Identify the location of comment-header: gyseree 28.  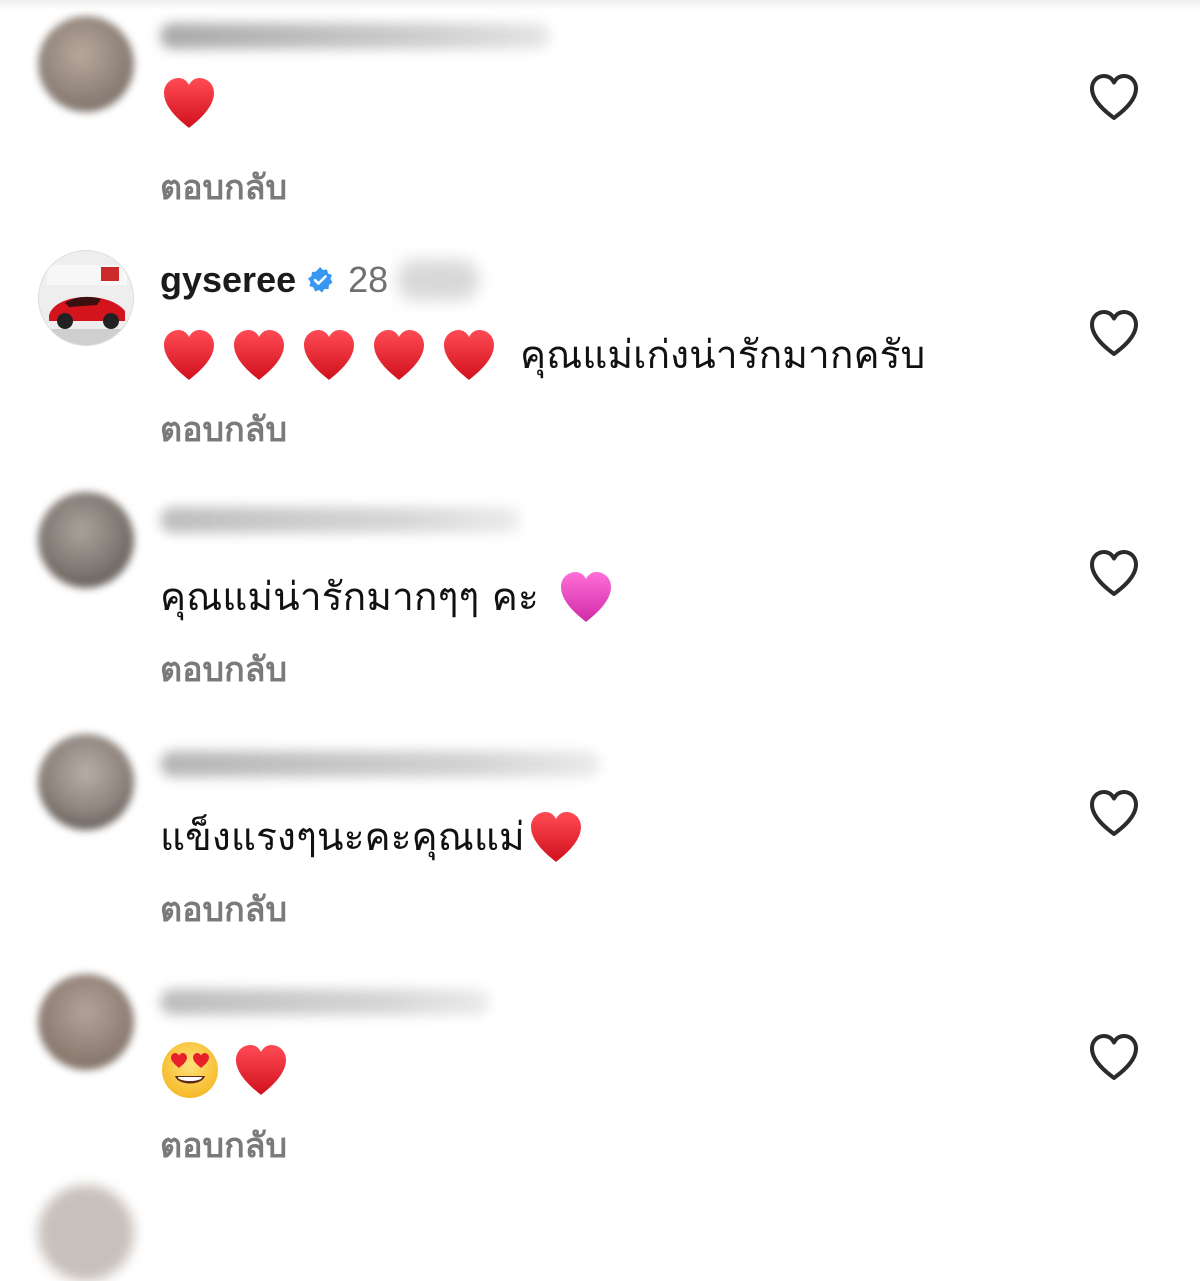
(319, 280).